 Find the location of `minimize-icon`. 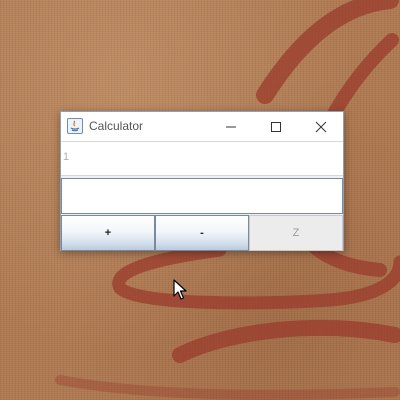

minimize-icon is located at coordinates (230, 126).